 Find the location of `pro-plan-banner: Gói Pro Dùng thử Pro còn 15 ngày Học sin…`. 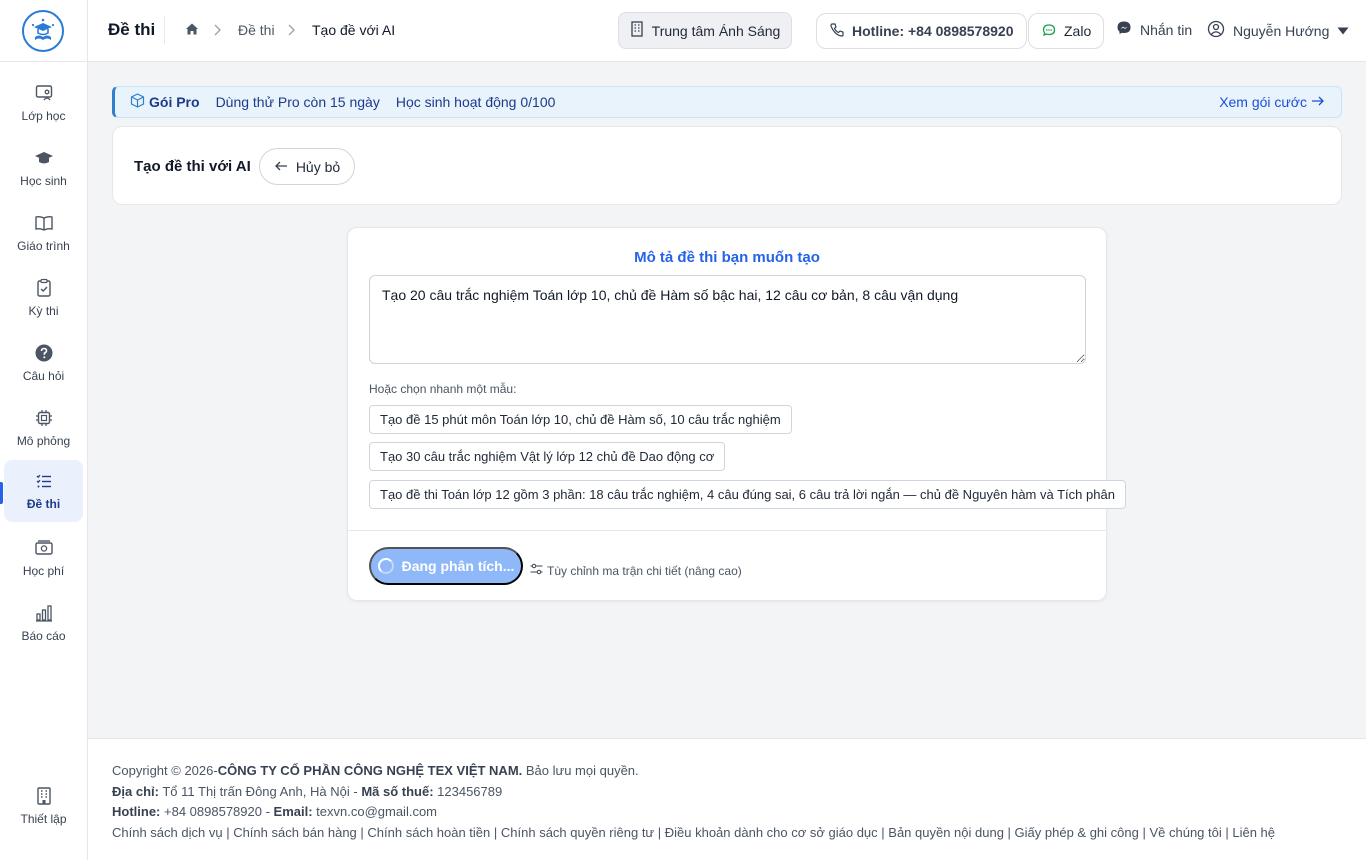

pro-plan-banner: Gói Pro Dùng thử Pro còn 15 ngày Học sin… is located at coordinates (727, 102).